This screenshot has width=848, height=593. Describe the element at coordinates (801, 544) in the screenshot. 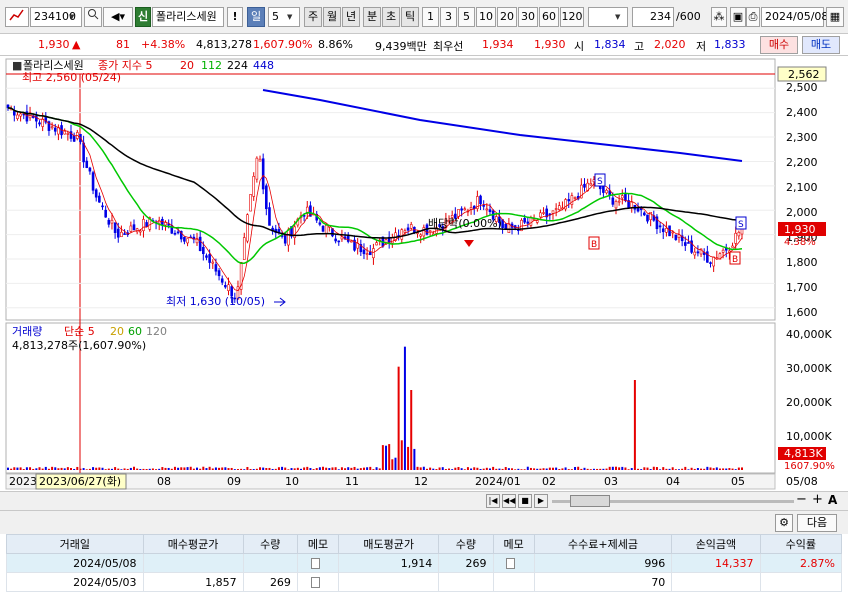

I see `col-header: 수익률` at that location.